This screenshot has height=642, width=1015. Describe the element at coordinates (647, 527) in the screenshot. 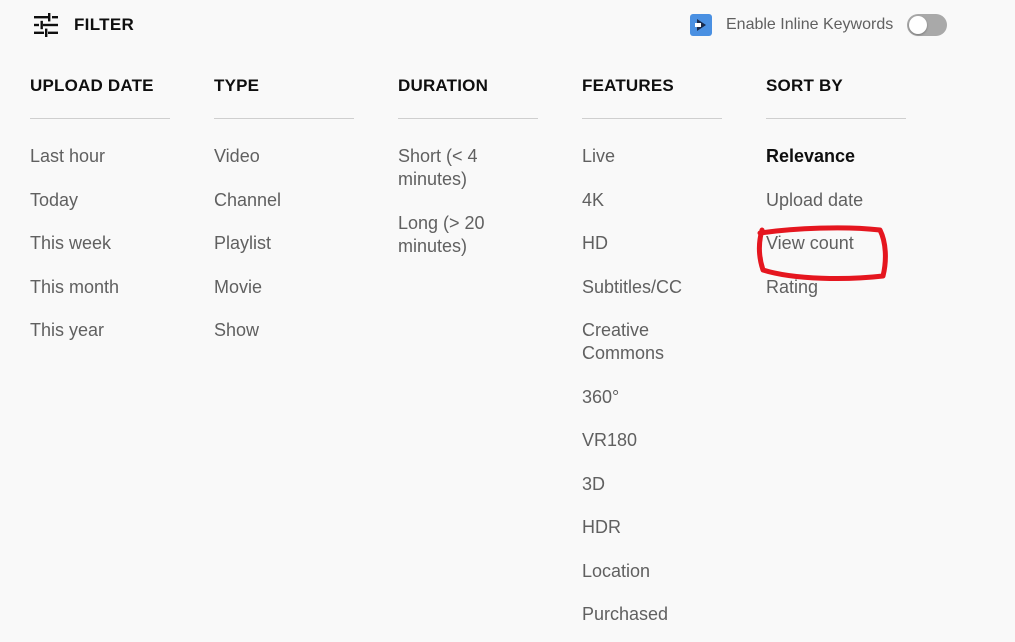

I see `filter-option-hdr: HDR` at that location.